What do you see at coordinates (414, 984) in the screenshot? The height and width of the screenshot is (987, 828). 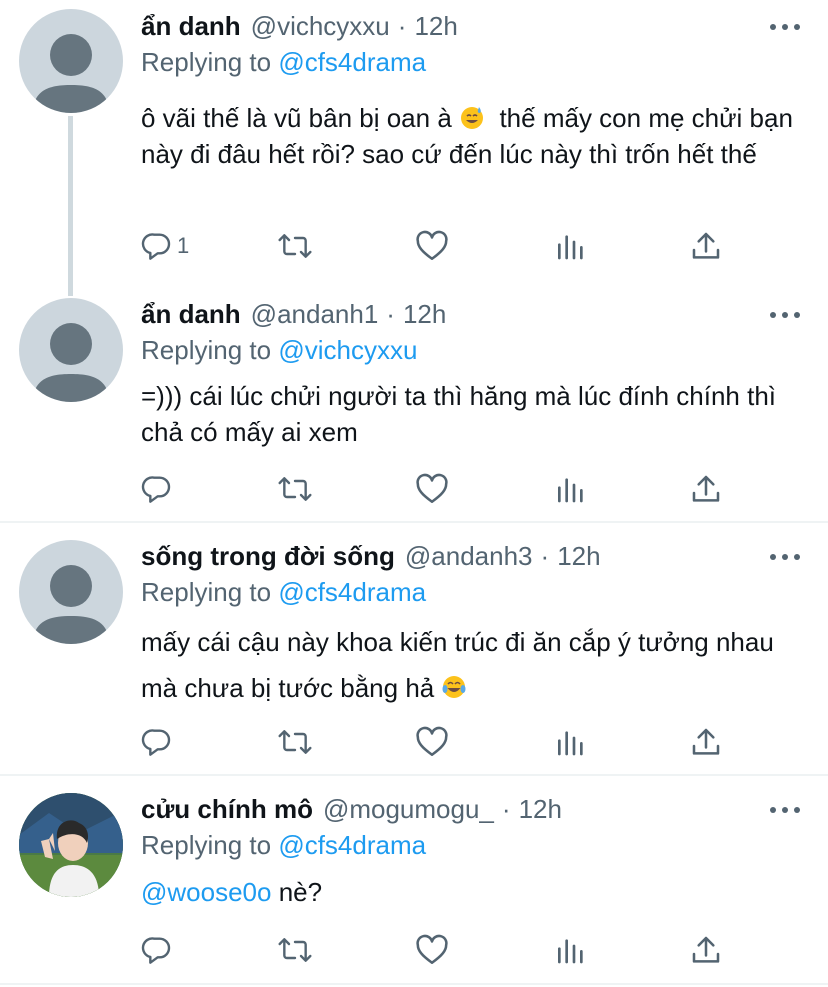 I see `tweet-divider` at bounding box center [414, 984].